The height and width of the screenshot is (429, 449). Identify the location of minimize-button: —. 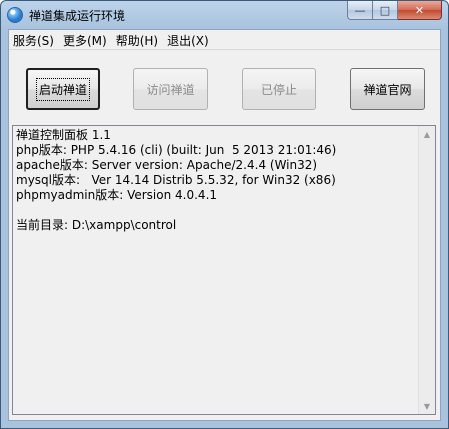
(360, 10).